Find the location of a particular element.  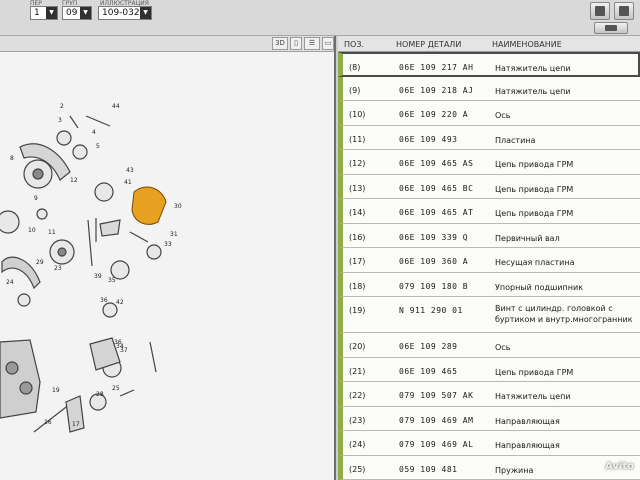

callout-label: 41 is located at coordinates (128, 182).